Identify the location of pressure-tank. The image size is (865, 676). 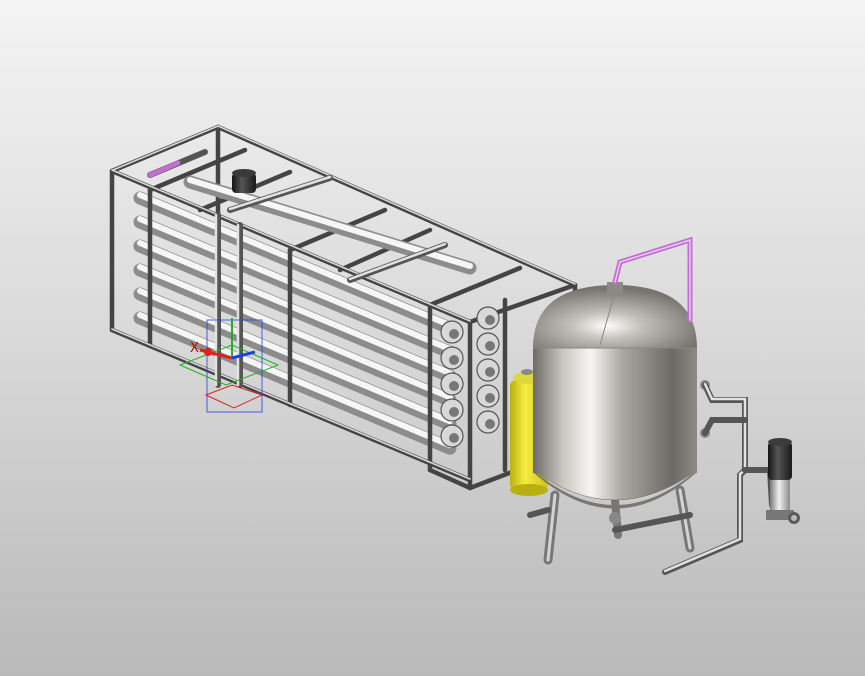
(621, 400).